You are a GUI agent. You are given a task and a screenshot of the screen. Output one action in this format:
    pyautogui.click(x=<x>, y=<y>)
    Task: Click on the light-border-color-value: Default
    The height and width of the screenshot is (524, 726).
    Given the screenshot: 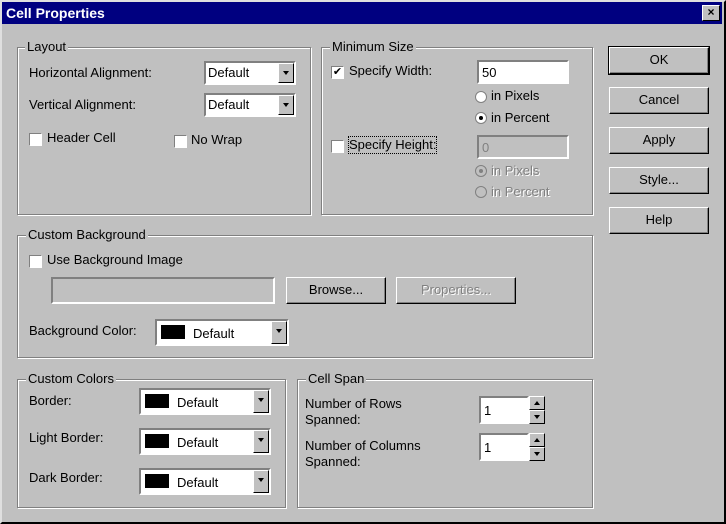 What is the action you would take?
    pyautogui.click(x=198, y=442)
    